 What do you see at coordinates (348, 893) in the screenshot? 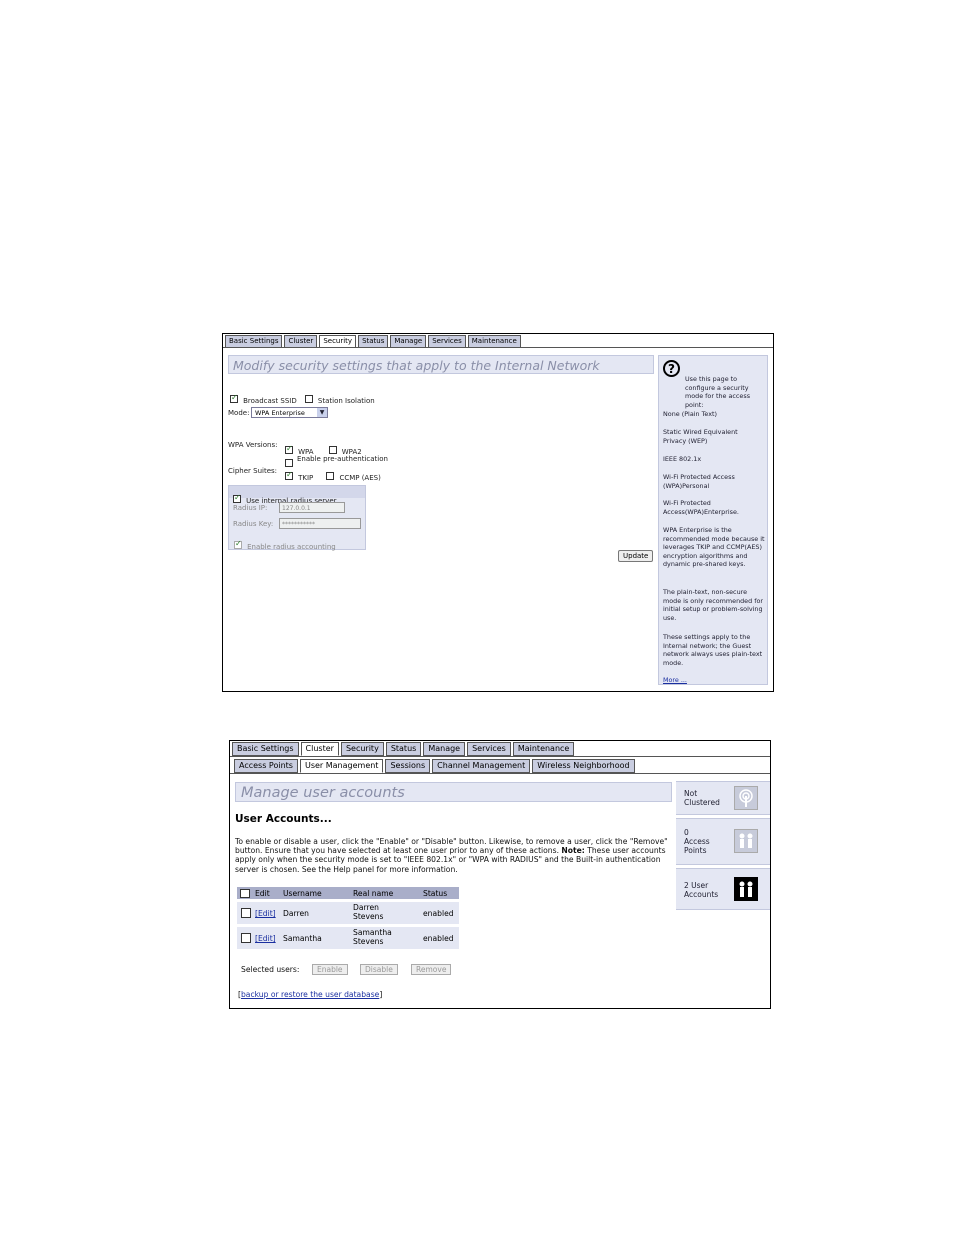
I see `table-header: Edit Username Real name Status` at bounding box center [348, 893].